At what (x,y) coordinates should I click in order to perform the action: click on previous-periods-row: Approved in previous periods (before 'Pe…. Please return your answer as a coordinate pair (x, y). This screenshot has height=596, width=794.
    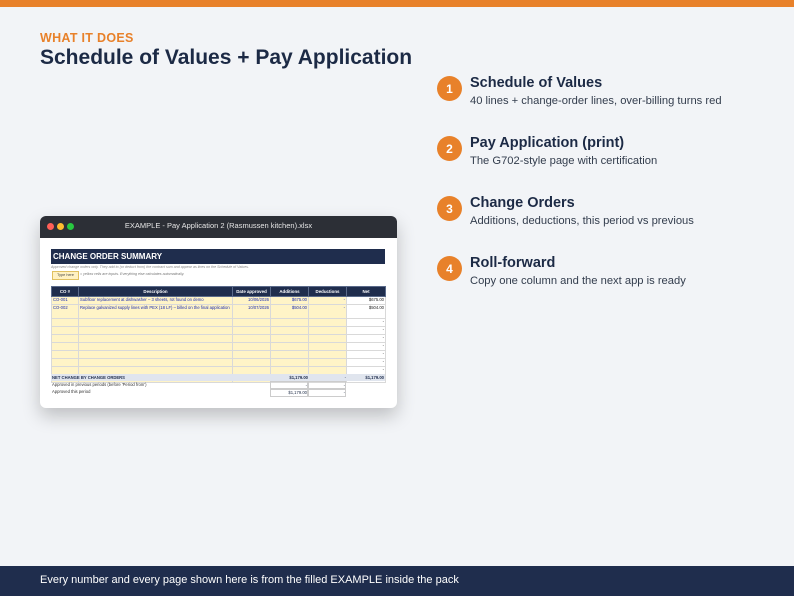
    Looking at the image, I should click on (218, 385).